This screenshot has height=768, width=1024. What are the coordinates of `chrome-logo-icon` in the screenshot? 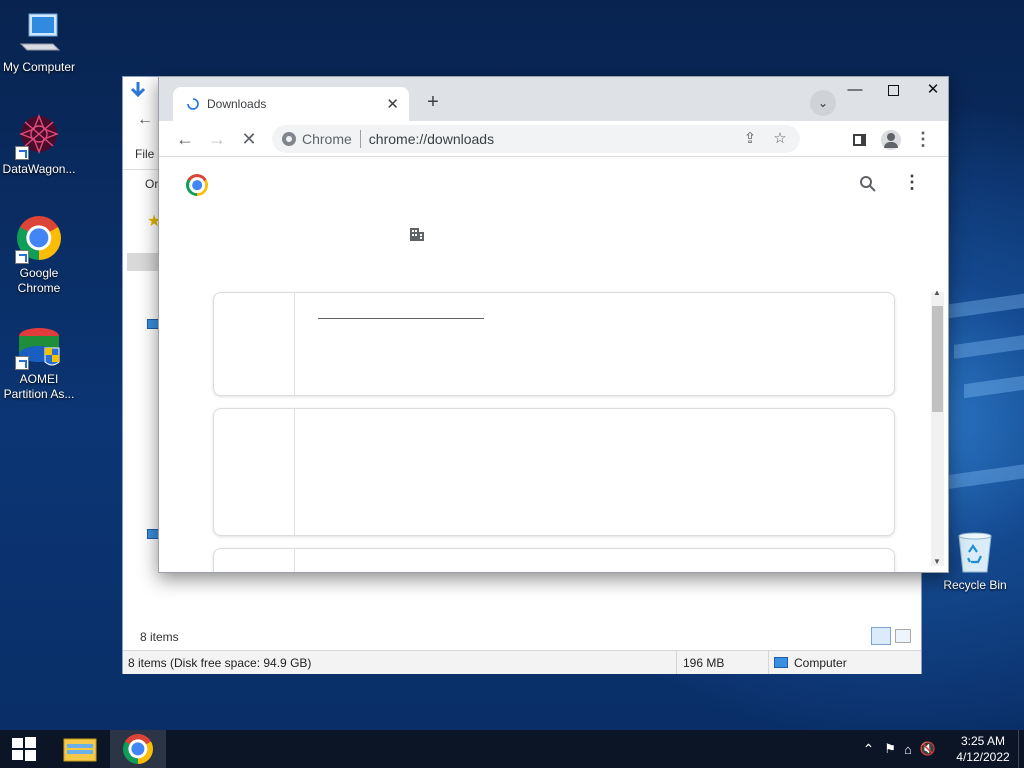 It's located at (197, 185).